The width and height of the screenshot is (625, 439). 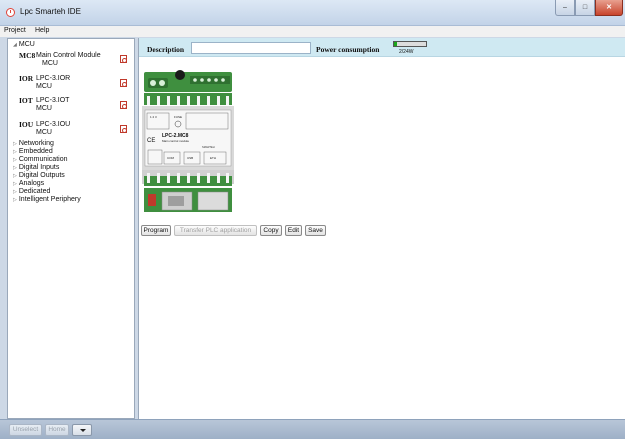 What do you see at coordinates (215, 230) in the screenshot?
I see `transfer-plc-application-button: Transfer PLC application` at bounding box center [215, 230].